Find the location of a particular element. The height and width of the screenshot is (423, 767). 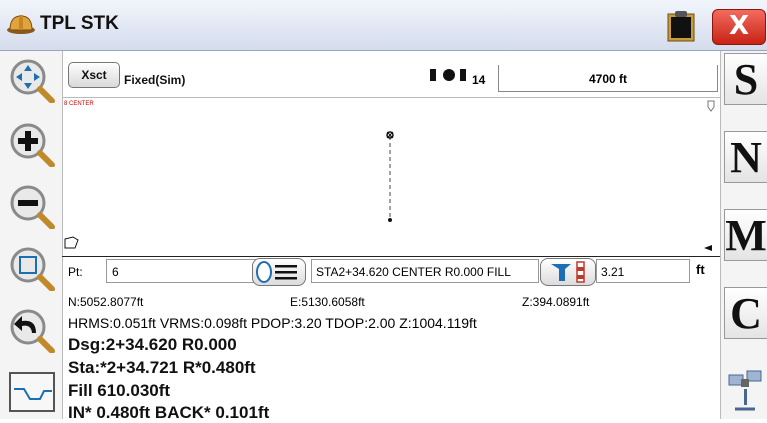

current-position is located at coordinates (390, 220).